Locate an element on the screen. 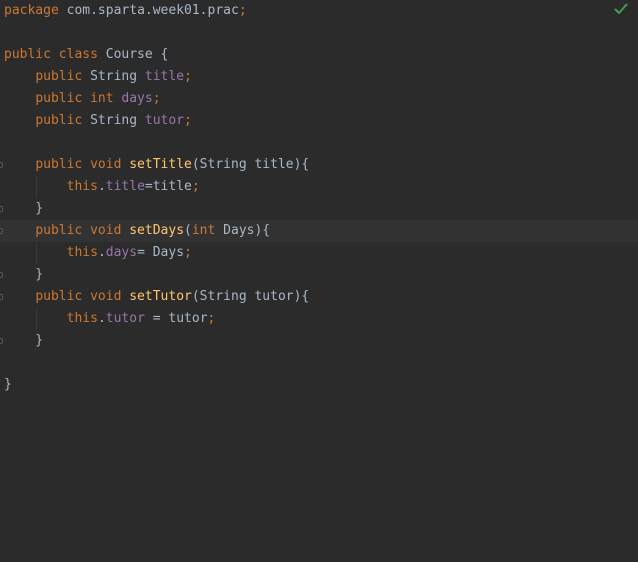 This screenshot has height=562, width=638. code-line: package com.sparta.week01.prac; is located at coordinates (319, 11).